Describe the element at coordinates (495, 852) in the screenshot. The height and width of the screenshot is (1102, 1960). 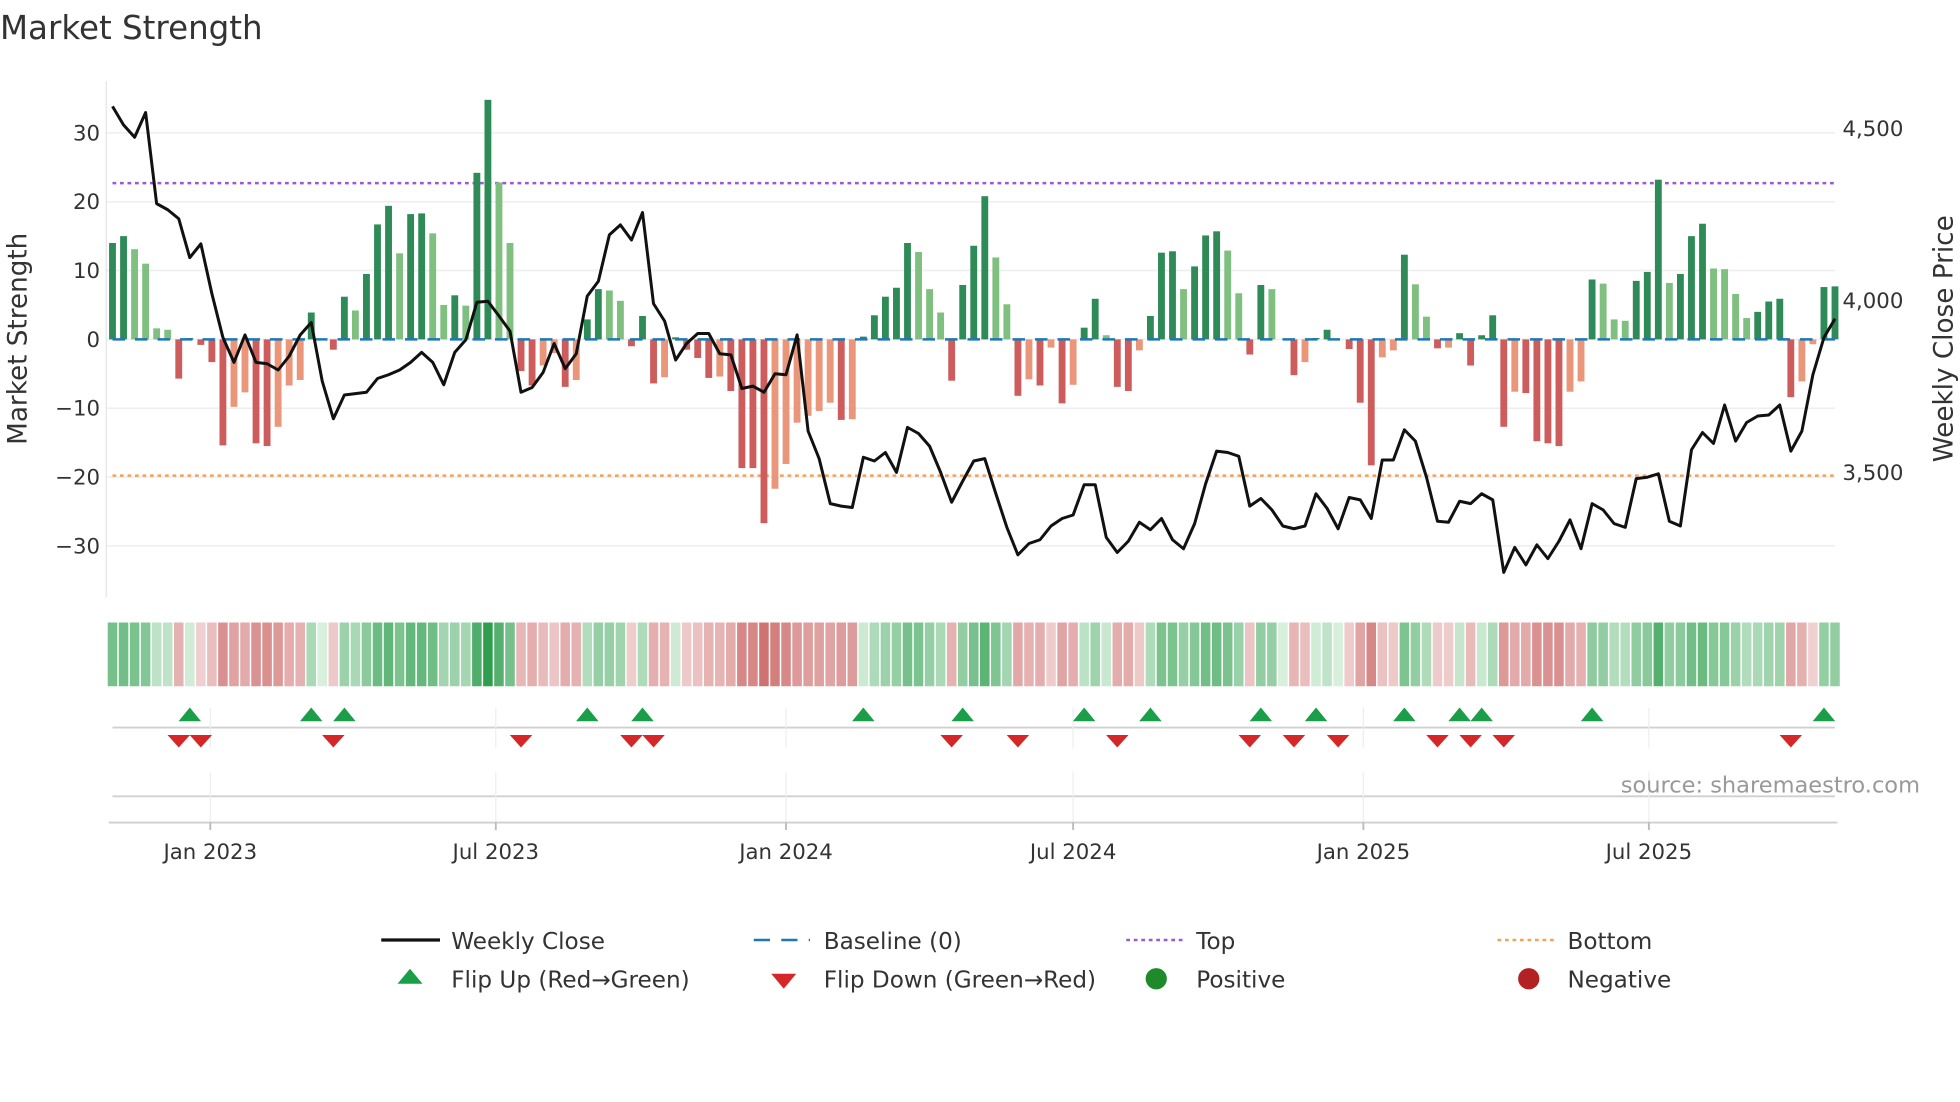
I see `x-tick-label: Jul 2023` at that location.